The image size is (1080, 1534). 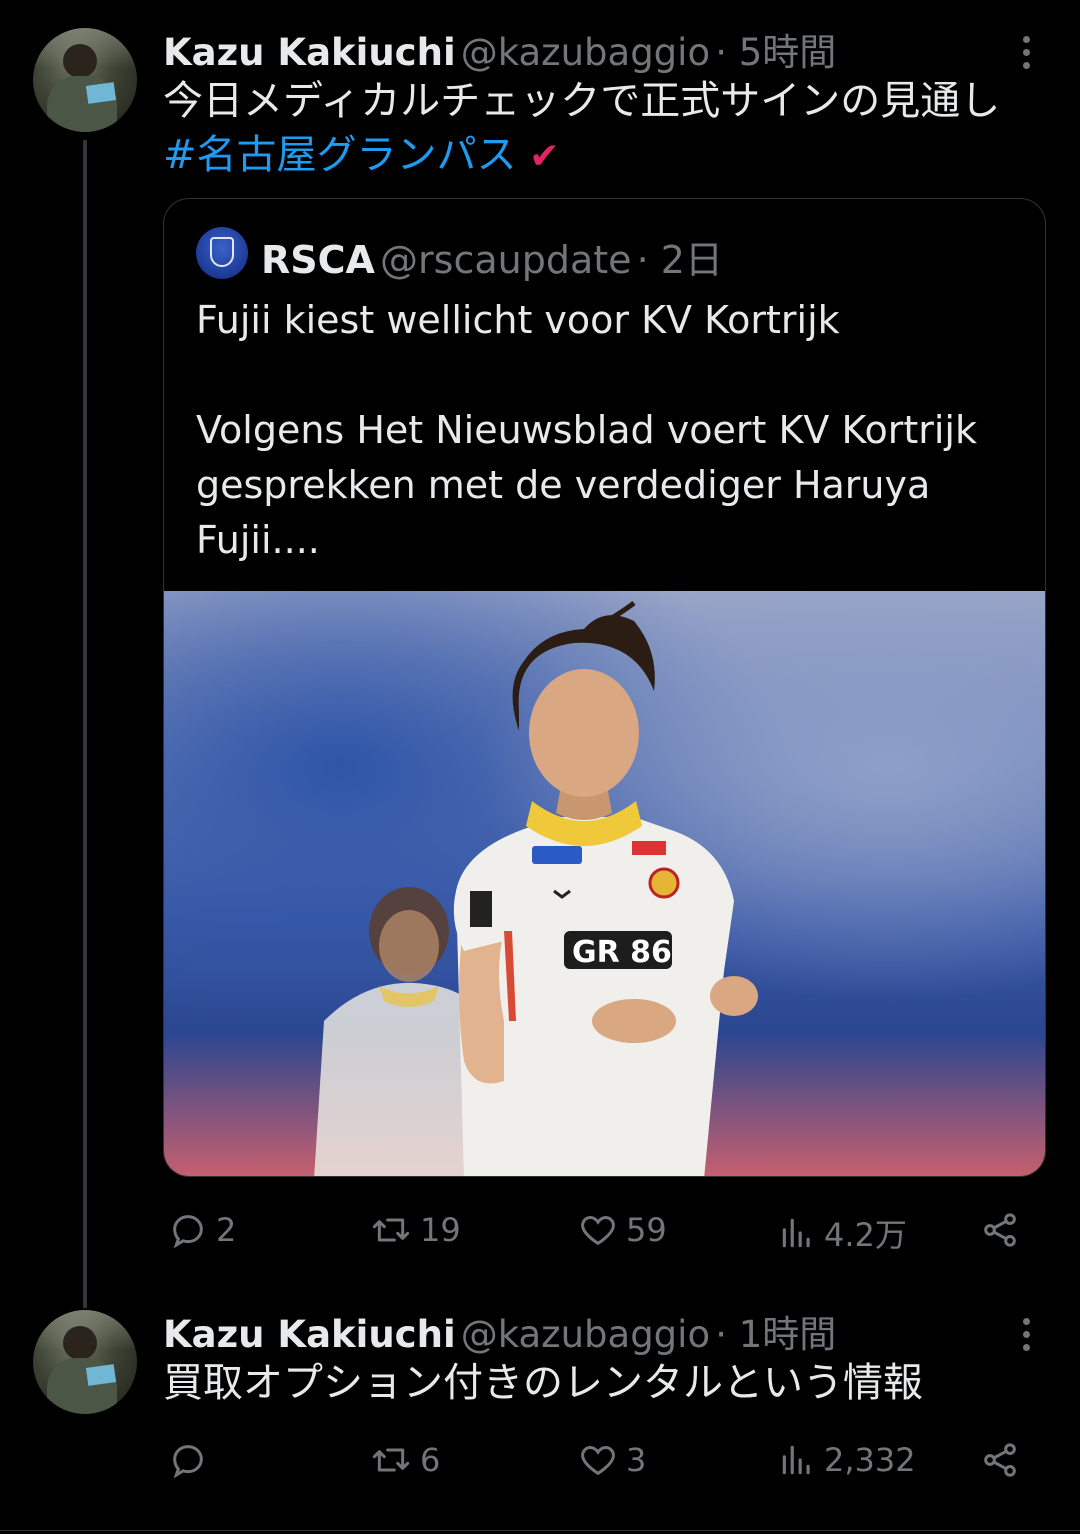 I want to click on retweet-button: 19, so click(x=415, y=1230).